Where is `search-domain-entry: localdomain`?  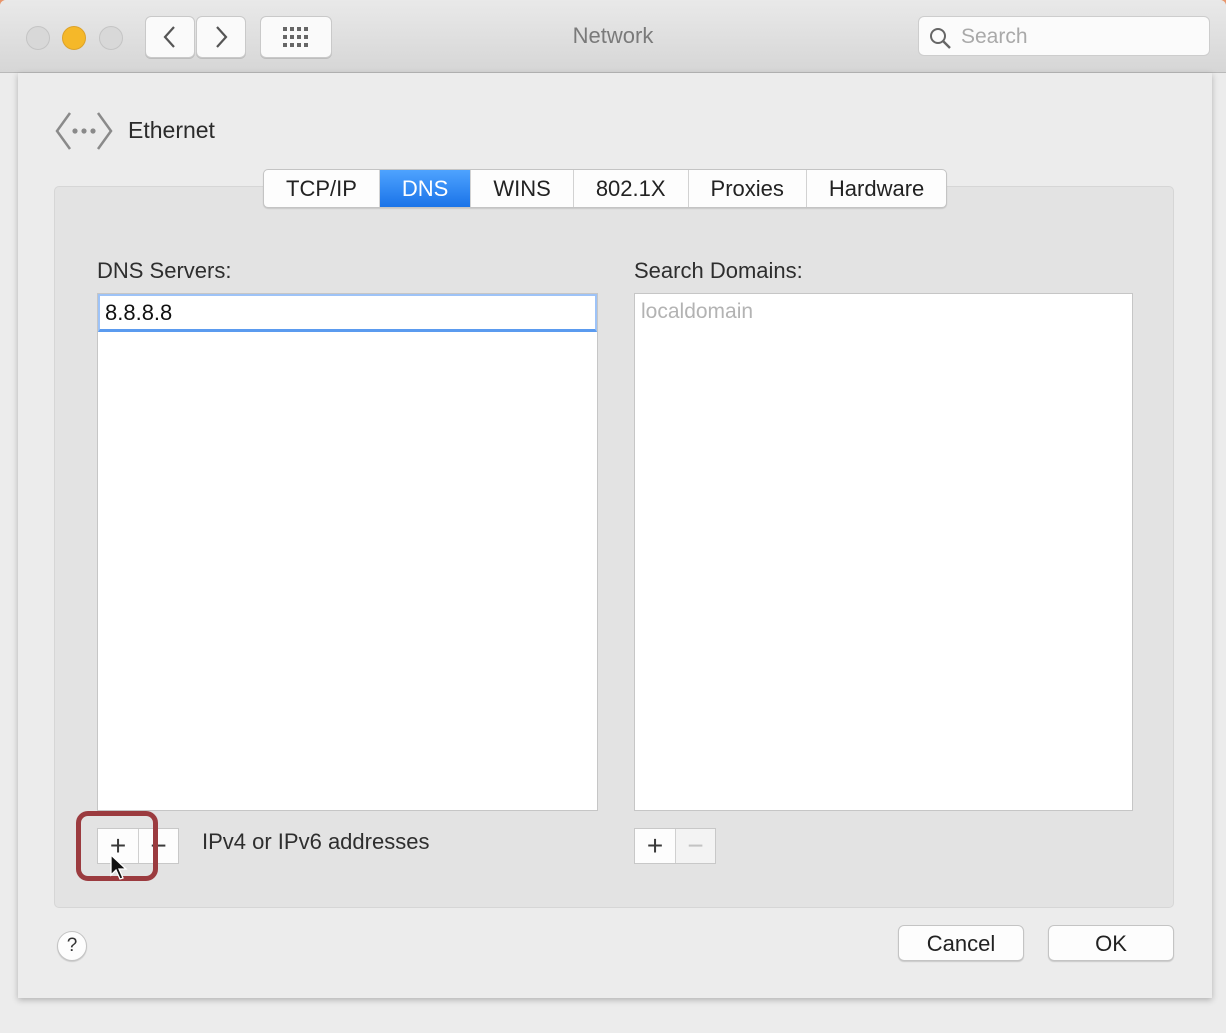
search-domain-entry: localdomain is located at coordinates (697, 311).